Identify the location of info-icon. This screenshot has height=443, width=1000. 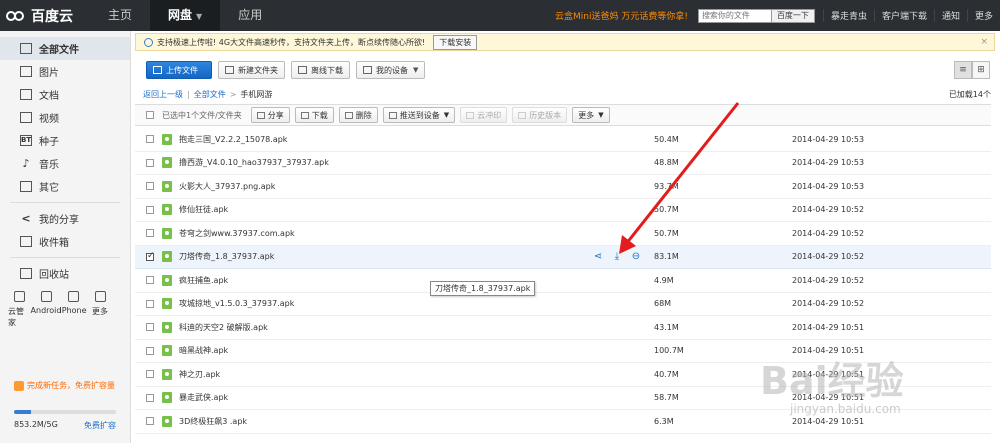
(148, 42).